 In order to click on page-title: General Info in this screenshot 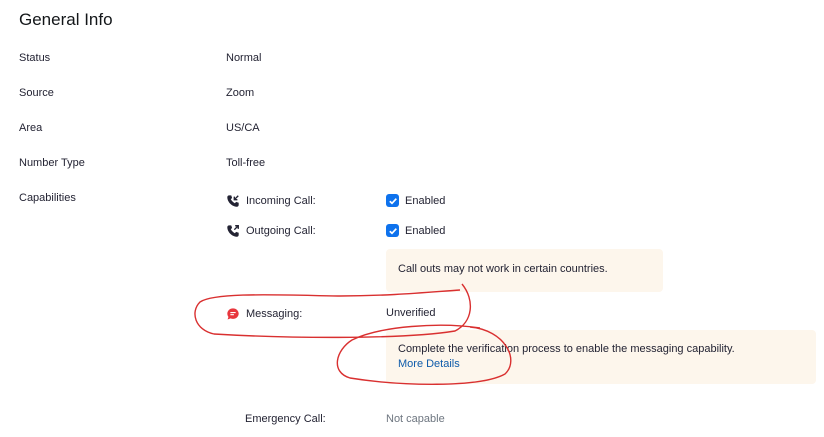, I will do `click(66, 19)`.